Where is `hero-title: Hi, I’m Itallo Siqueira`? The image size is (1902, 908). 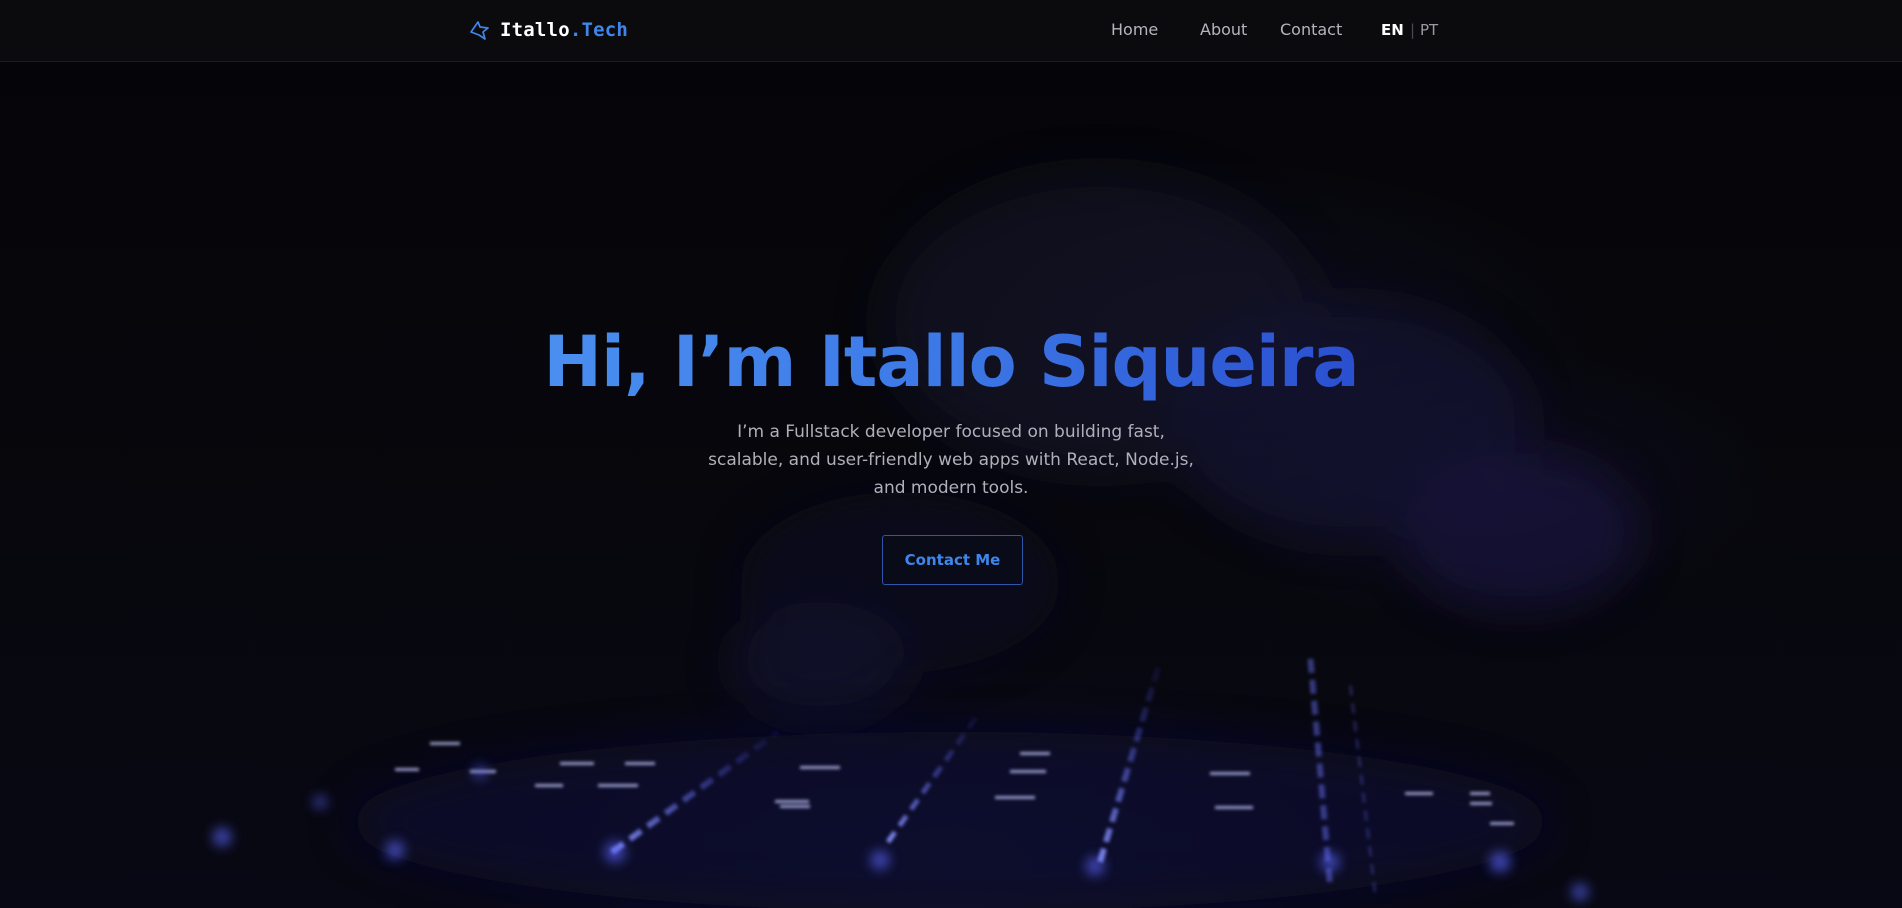 hero-title: Hi, I’m Itallo Siqueira is located at coordinates (951, 362).